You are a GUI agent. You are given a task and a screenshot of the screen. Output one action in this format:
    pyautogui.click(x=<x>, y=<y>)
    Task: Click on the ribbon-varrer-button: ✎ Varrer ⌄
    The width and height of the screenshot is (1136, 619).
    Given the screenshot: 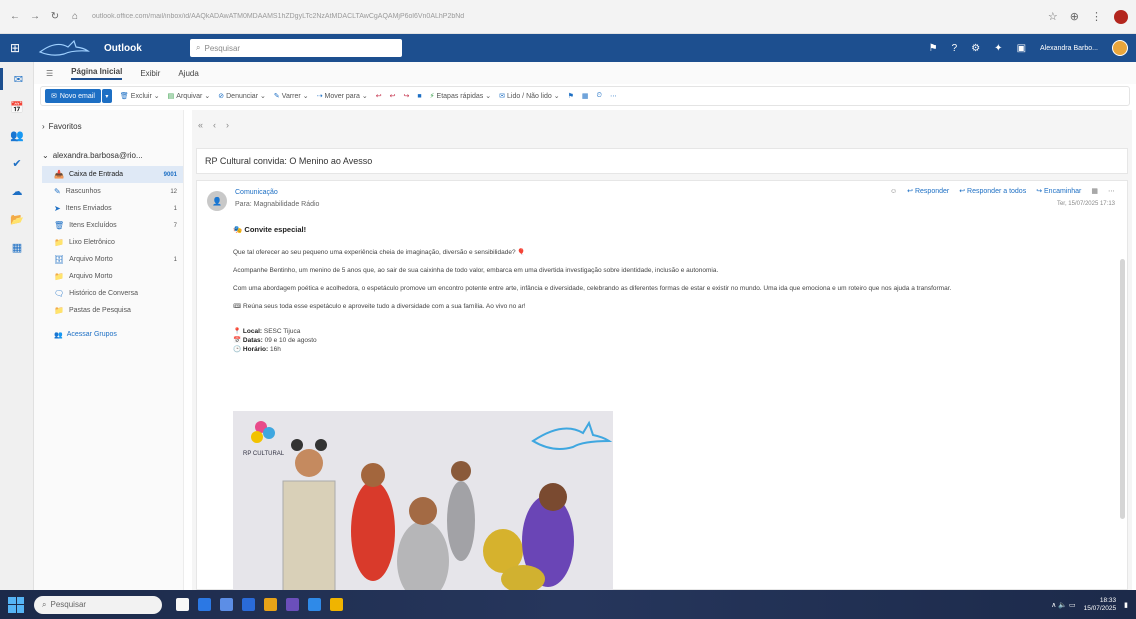 What is the action you would take?
    pyautogui.click(x=291, y=96)
    